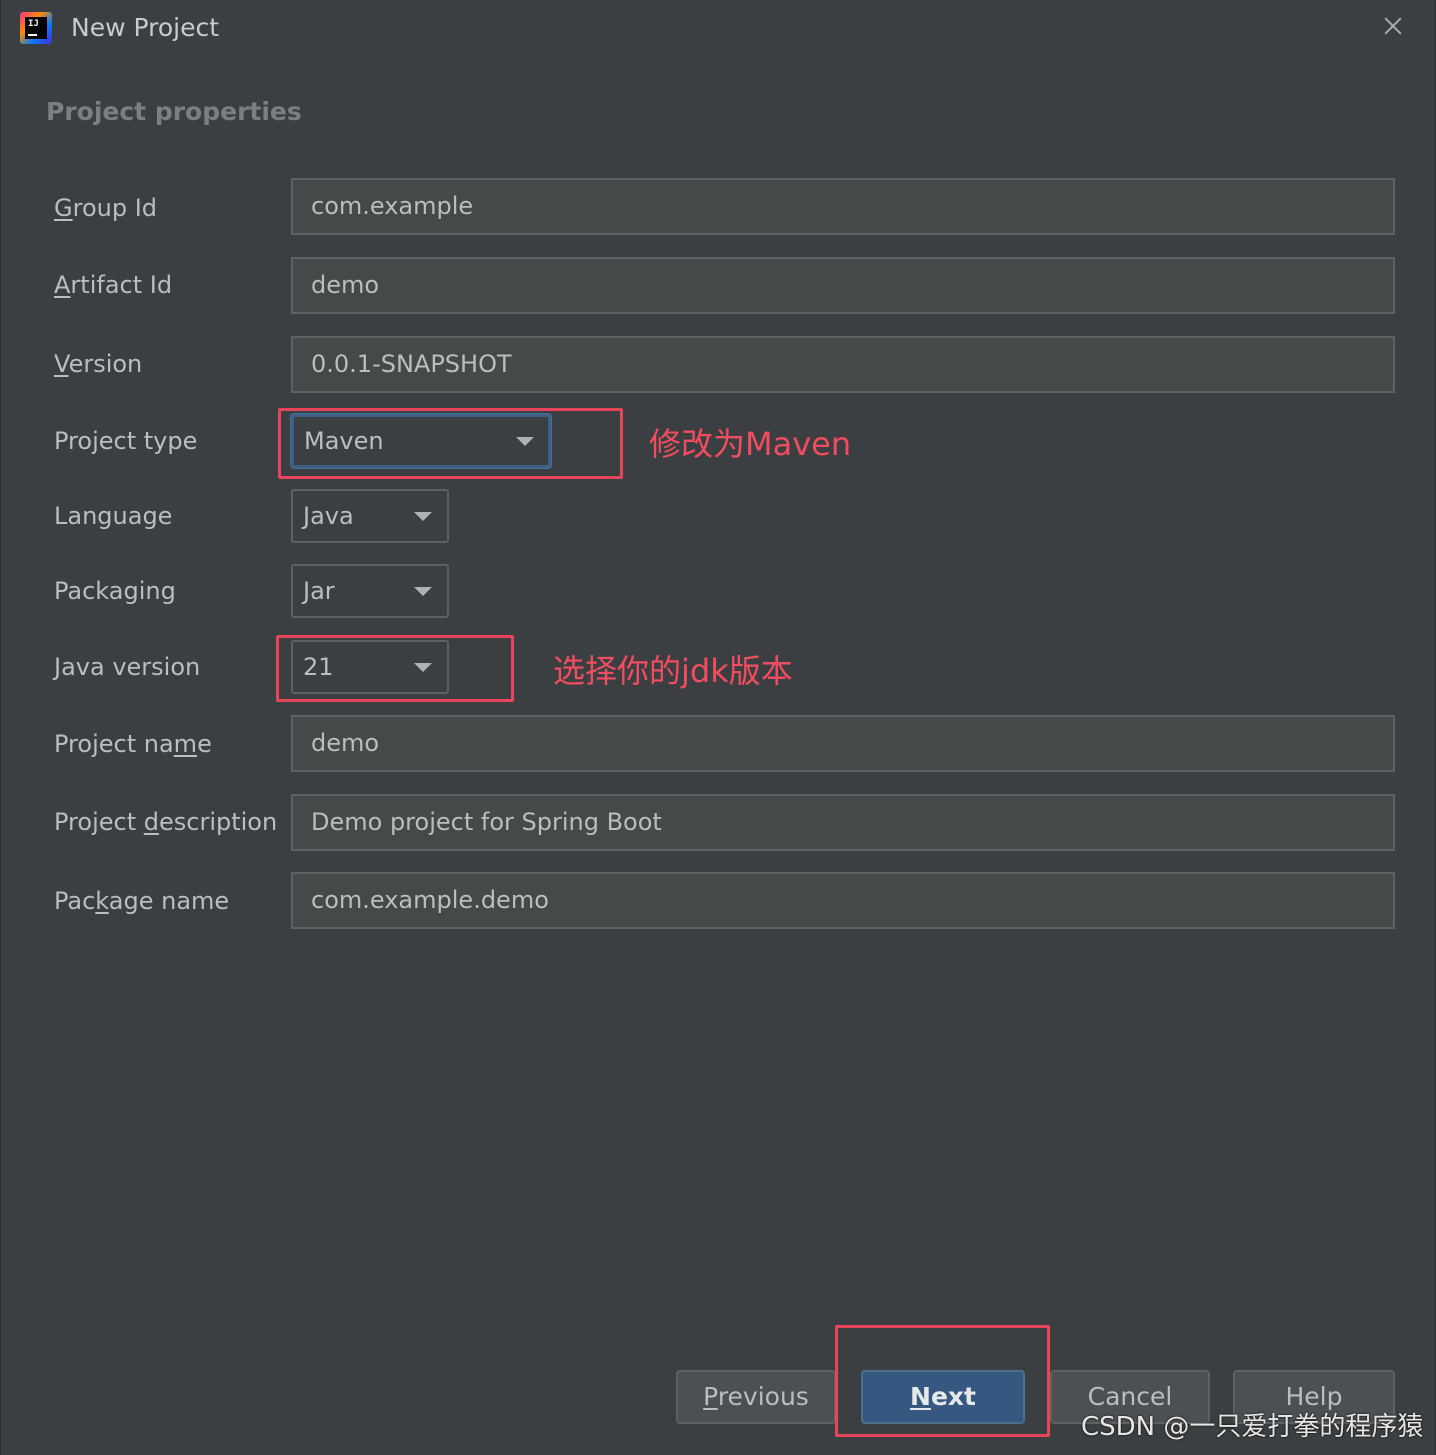 The width and height of the screenshot is (1436, 1455). Describe the element at coordinates (126, 441) in the screenshot. I see `project-type-label: Project type` at that location.